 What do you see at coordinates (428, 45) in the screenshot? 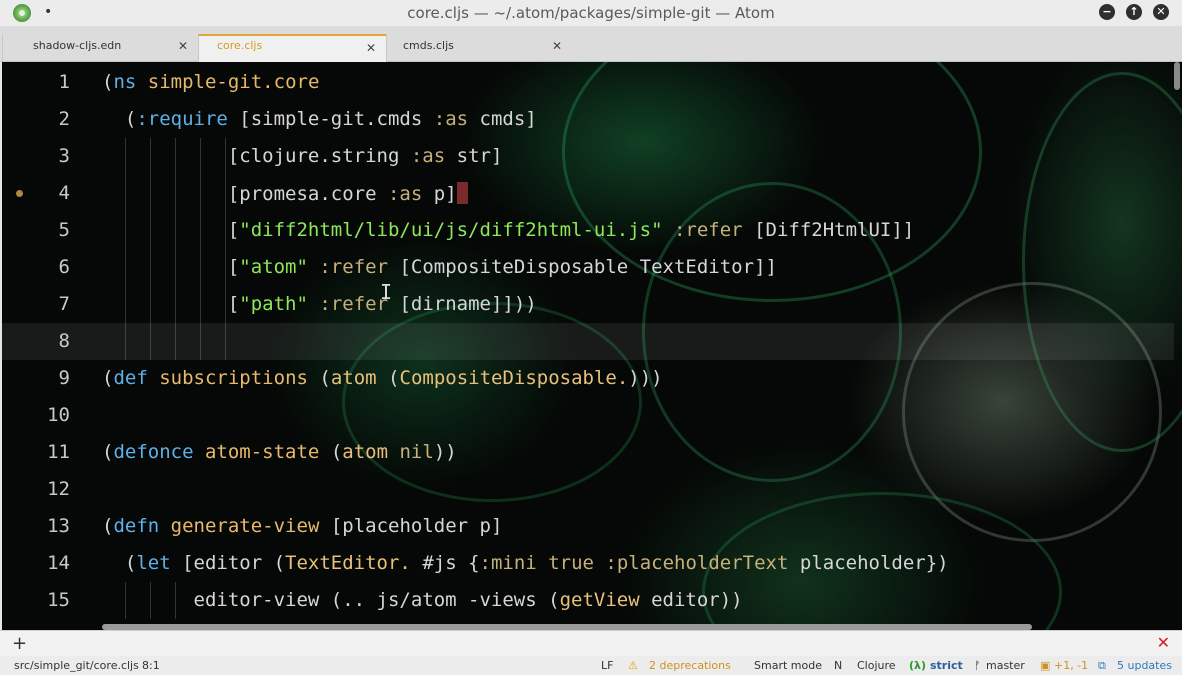
I see `tab-label: cmds.cljs` at bounding box center [428, 45].